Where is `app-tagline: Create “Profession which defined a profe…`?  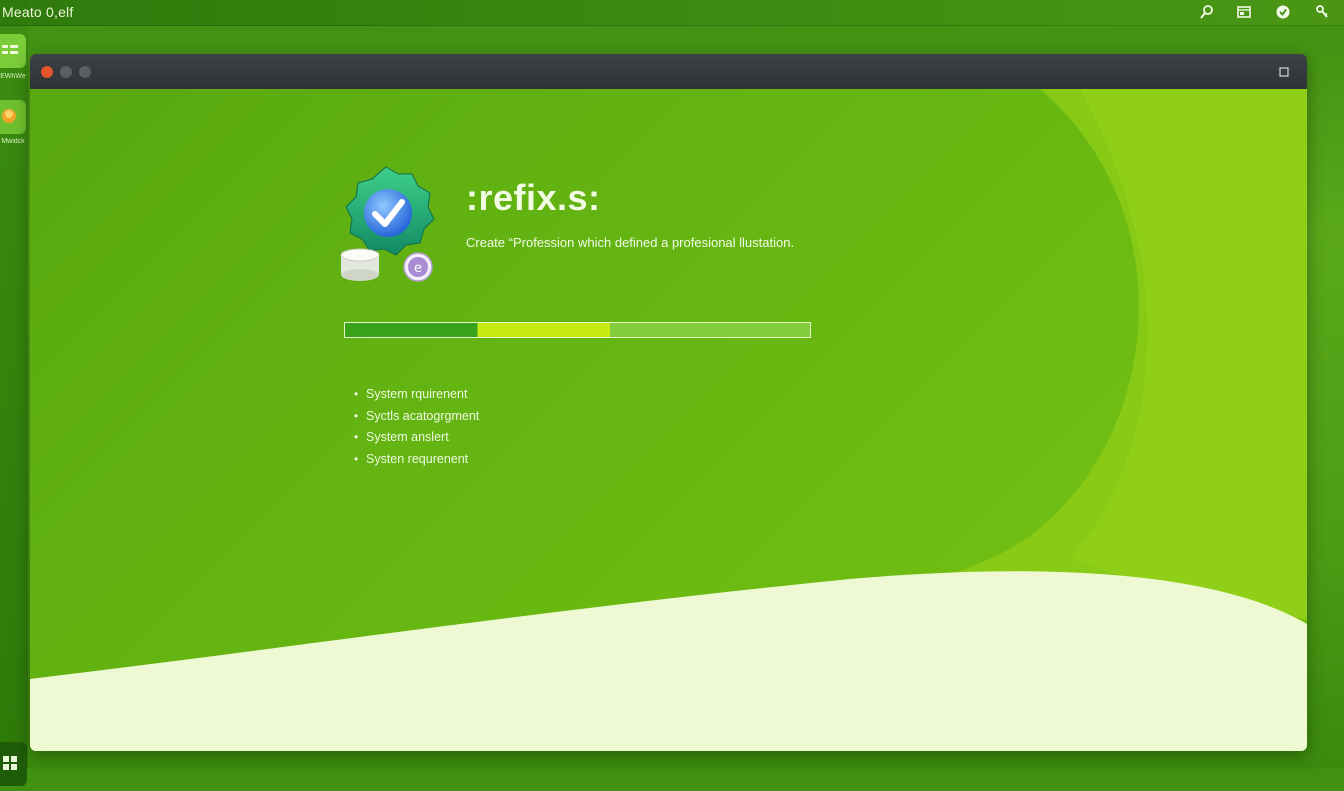 app-tagline: Create “Profession which defined a profe… is located at coordinates (630, 242).